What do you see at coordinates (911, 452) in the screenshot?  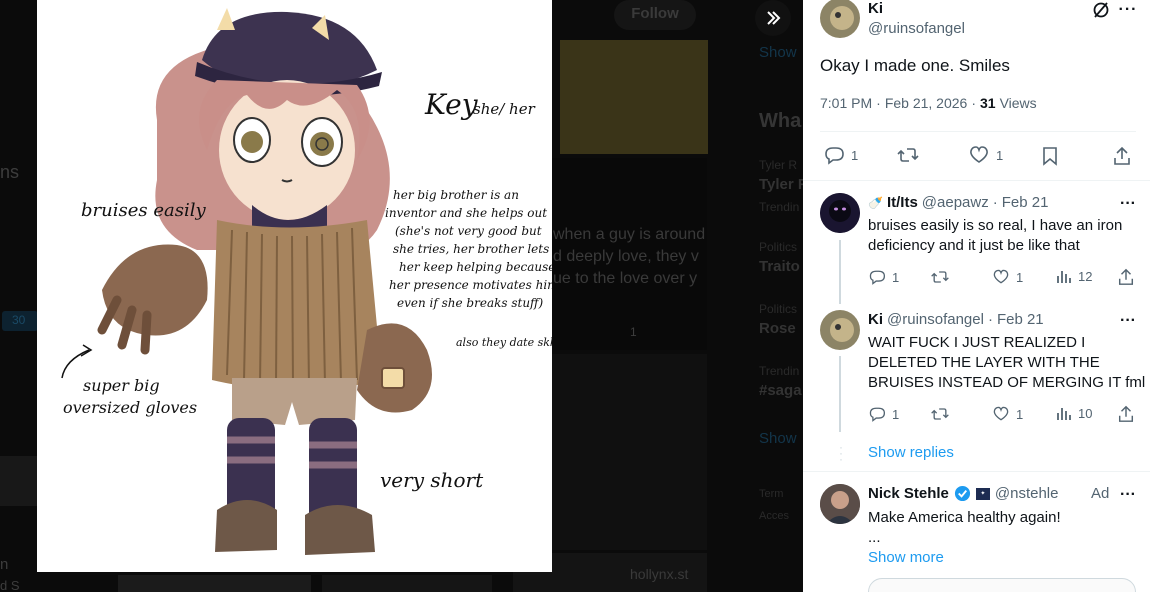 I see `show-replies-link: Show replies` at bounding box center [911, 452].